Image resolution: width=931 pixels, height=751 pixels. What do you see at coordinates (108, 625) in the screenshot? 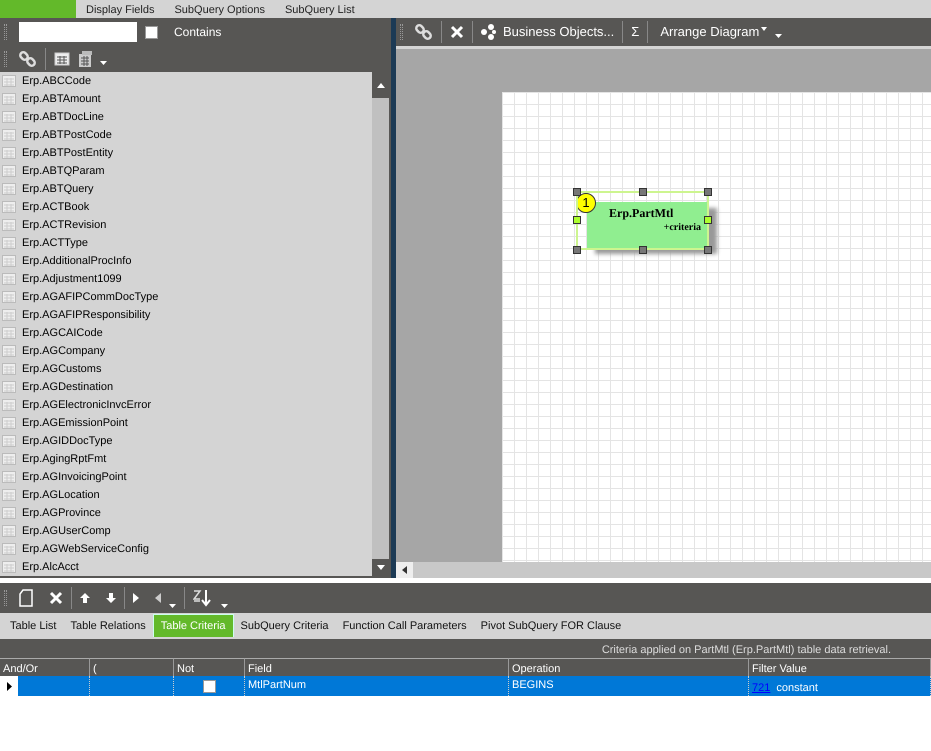
I see `tab: Table Relations` at bounding box center [108, 625].